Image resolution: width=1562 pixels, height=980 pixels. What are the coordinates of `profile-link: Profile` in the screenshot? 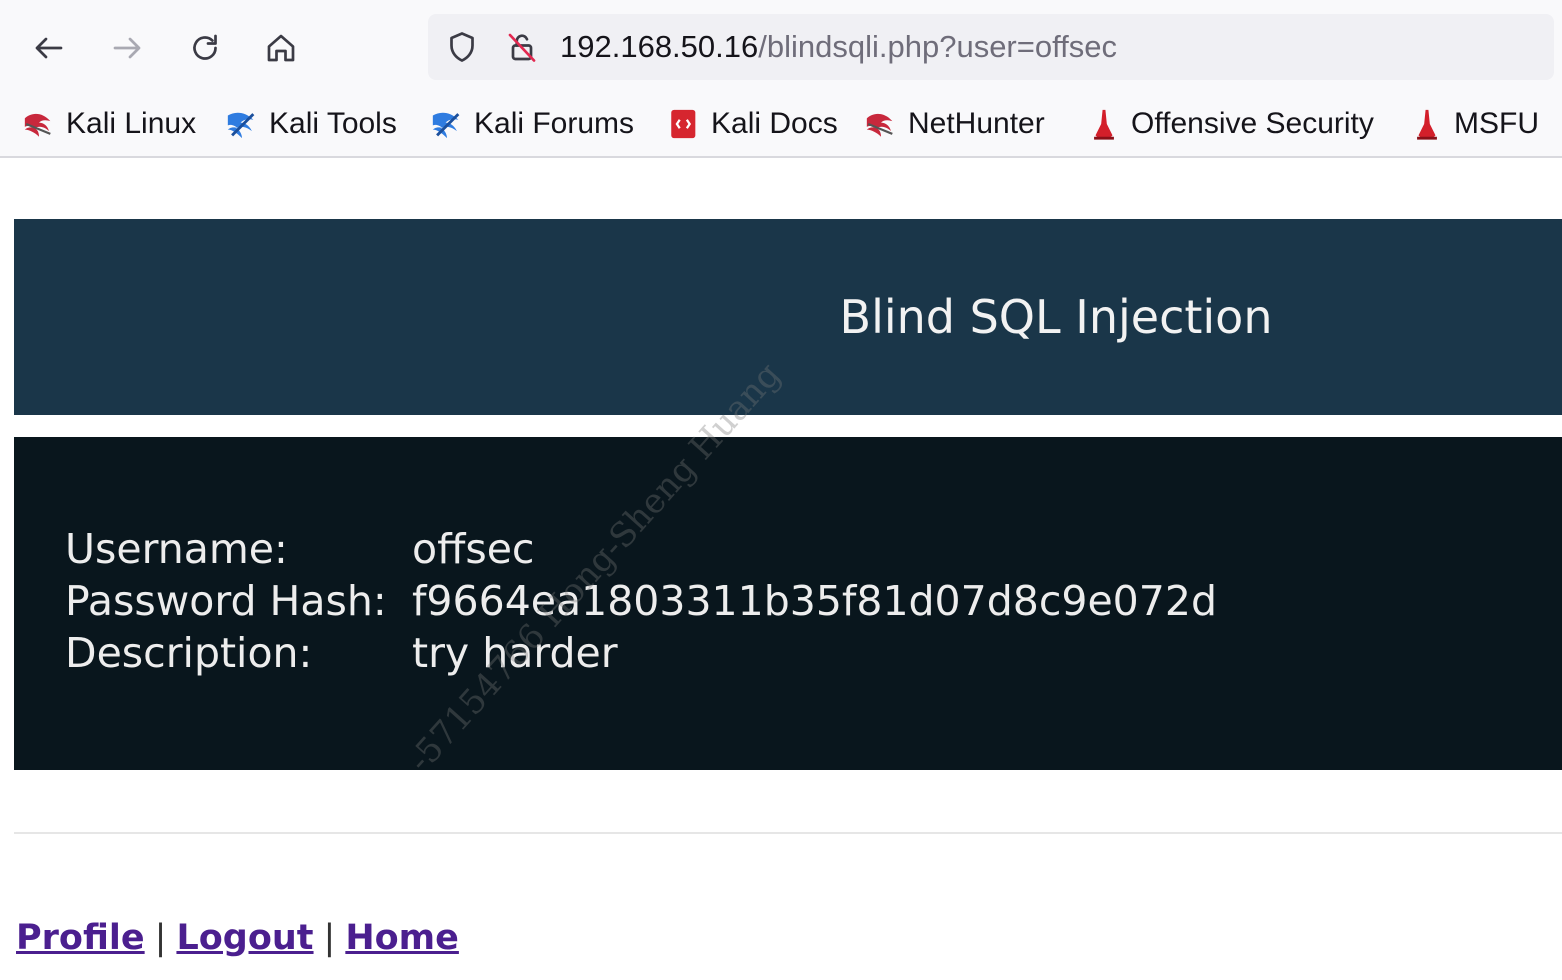 It's located at (80, 938).